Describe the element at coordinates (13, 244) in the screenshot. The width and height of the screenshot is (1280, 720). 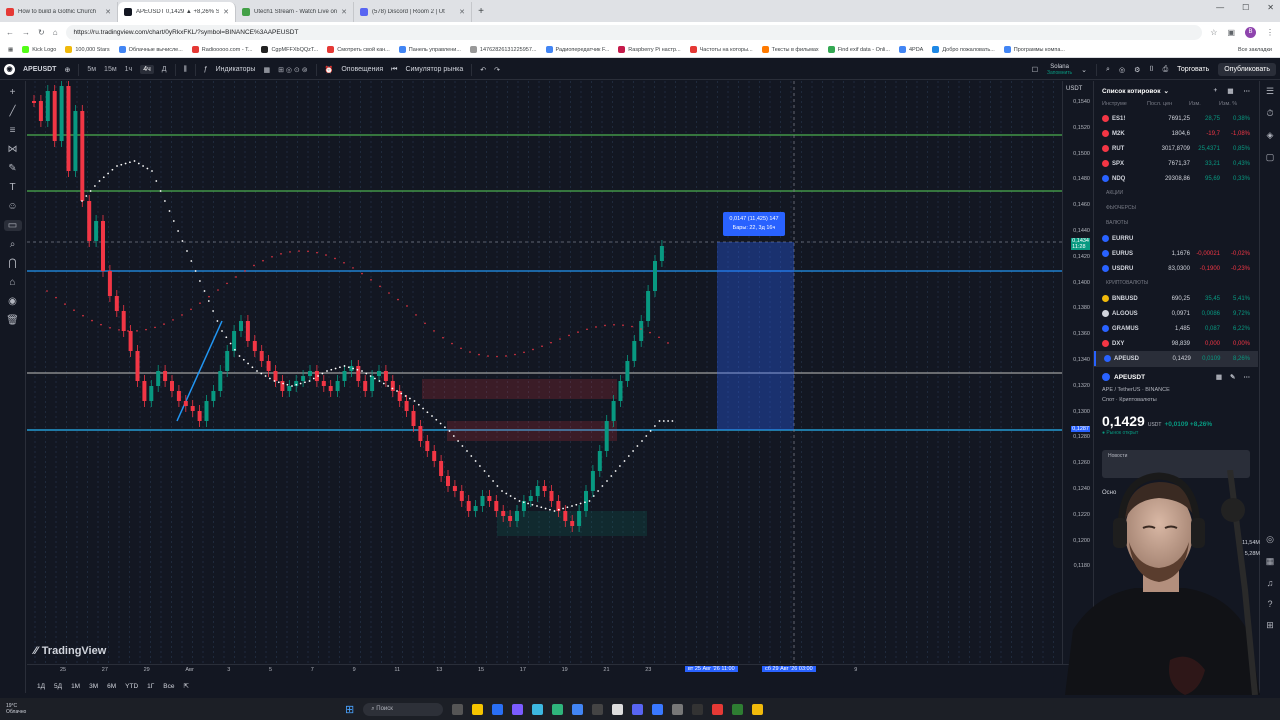
I see `zoom-icon: ⌕` at that location.